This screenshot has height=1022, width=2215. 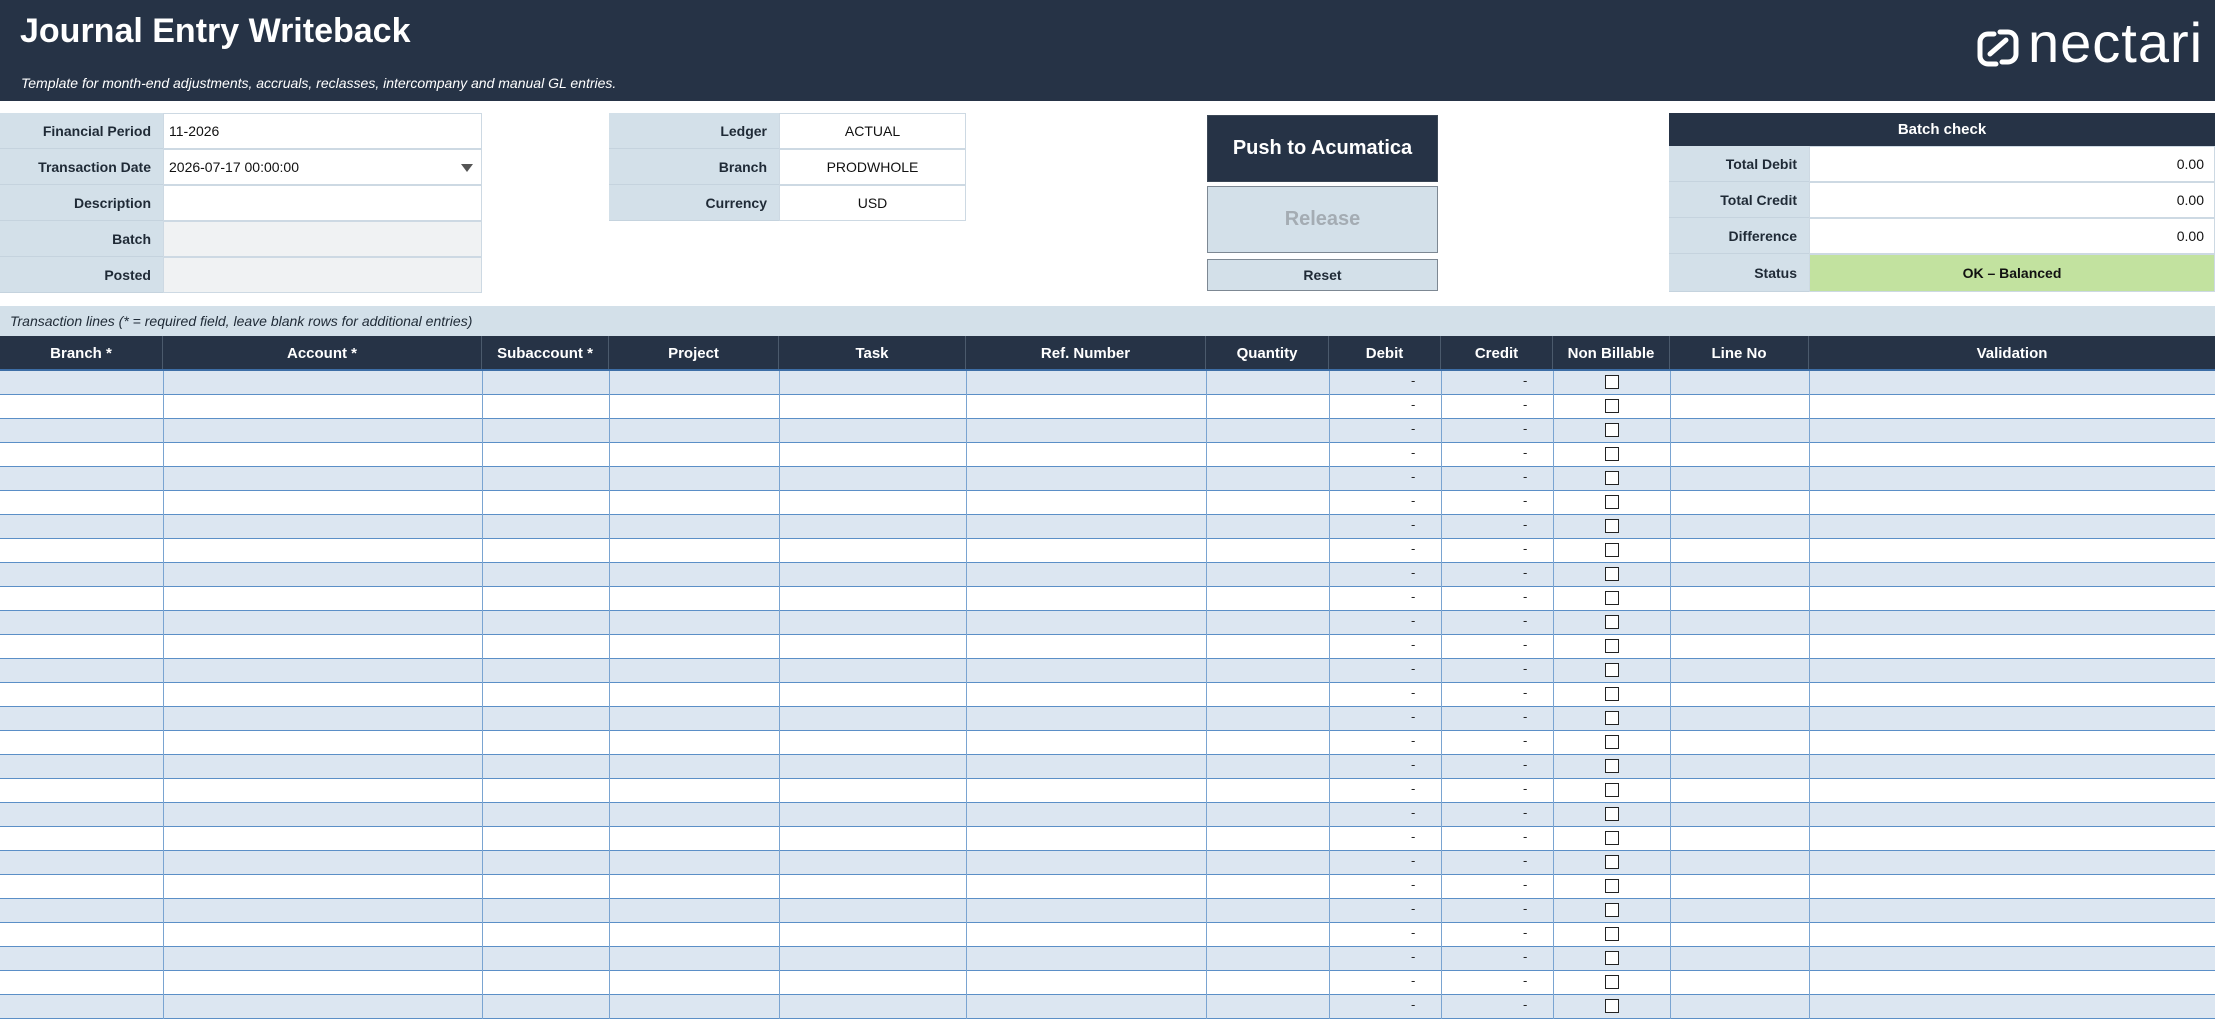 What do you see at coordinates (322, 203) in the screenshot?
I see `description-field` at bounding box center [322, 203].